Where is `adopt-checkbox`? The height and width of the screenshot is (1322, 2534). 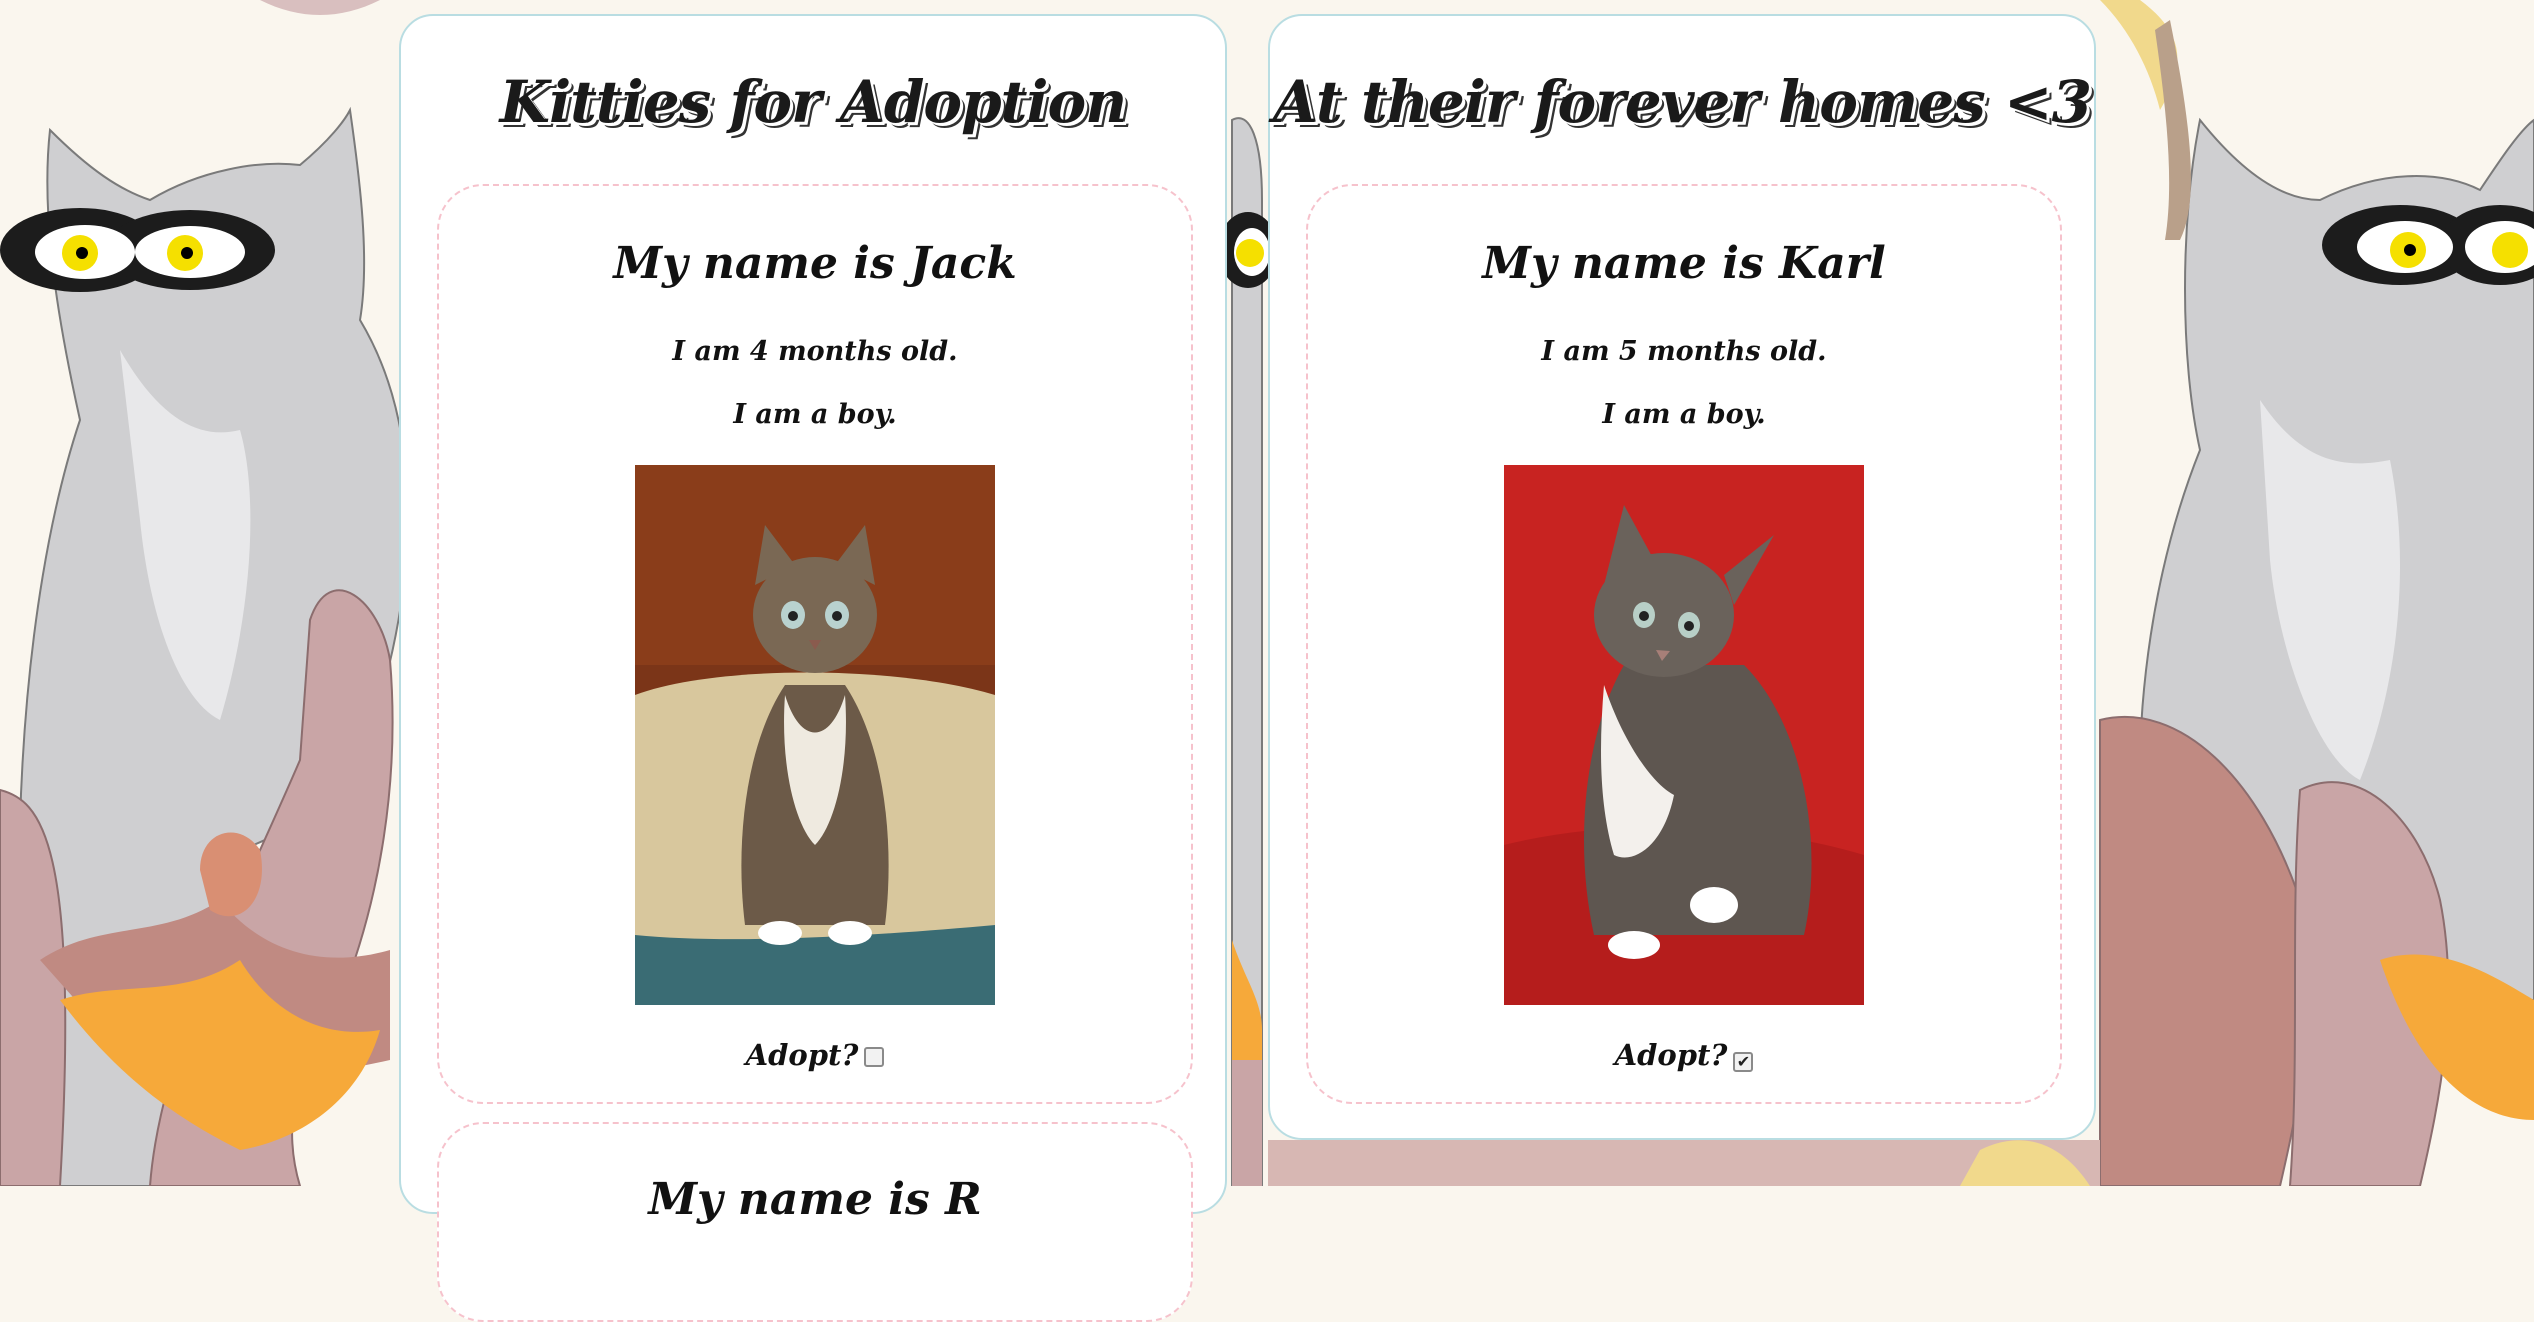
adopt-checkbox is located at coordinates (874, 1057).